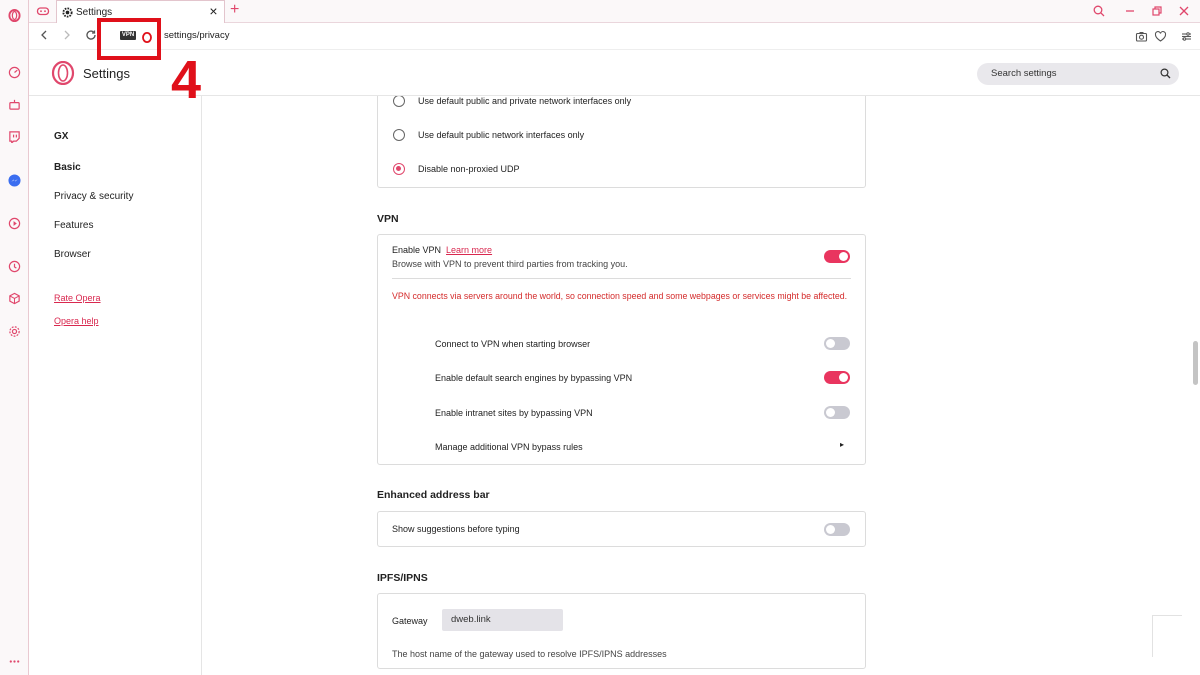 Image resolution: width=1200 pixels, height=675 pixels. What do you see at coordinates (1160, 36) in the screenshot?
I see `bookmark-heart-icon` at bounding box center [1160, 36].